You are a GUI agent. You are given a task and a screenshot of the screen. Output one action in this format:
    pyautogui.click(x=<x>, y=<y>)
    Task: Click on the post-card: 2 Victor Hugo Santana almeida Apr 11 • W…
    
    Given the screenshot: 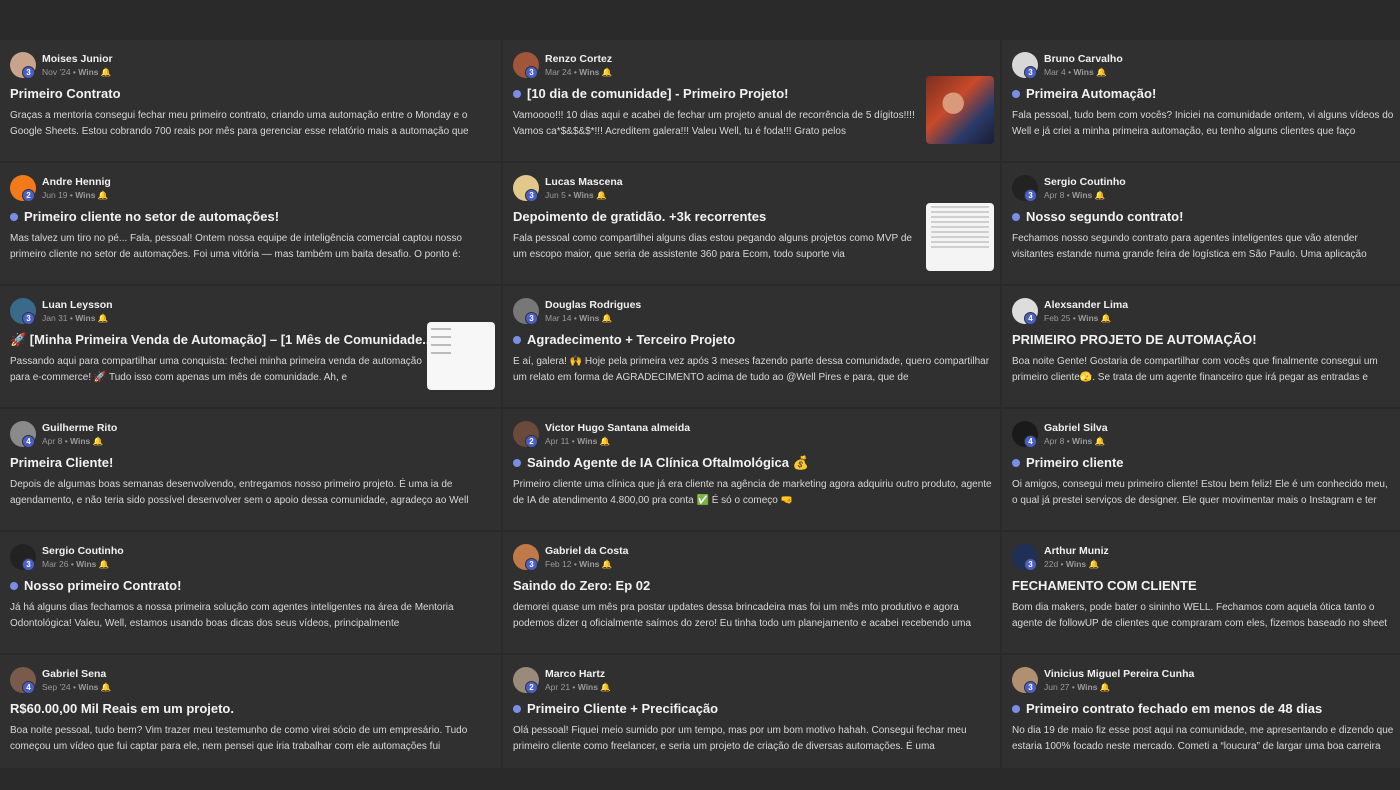 What is the action you would take?
    pyautogui.click(x=751, y=469)
    